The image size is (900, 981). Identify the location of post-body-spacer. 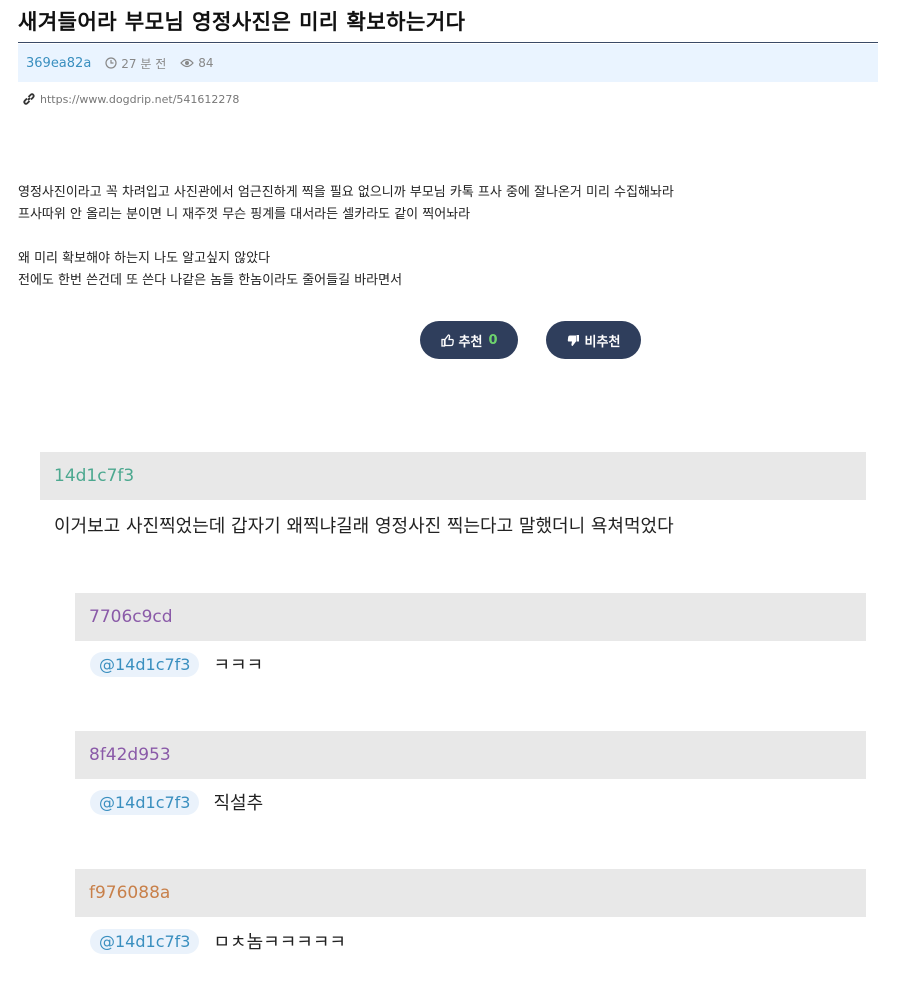
(453, 237).